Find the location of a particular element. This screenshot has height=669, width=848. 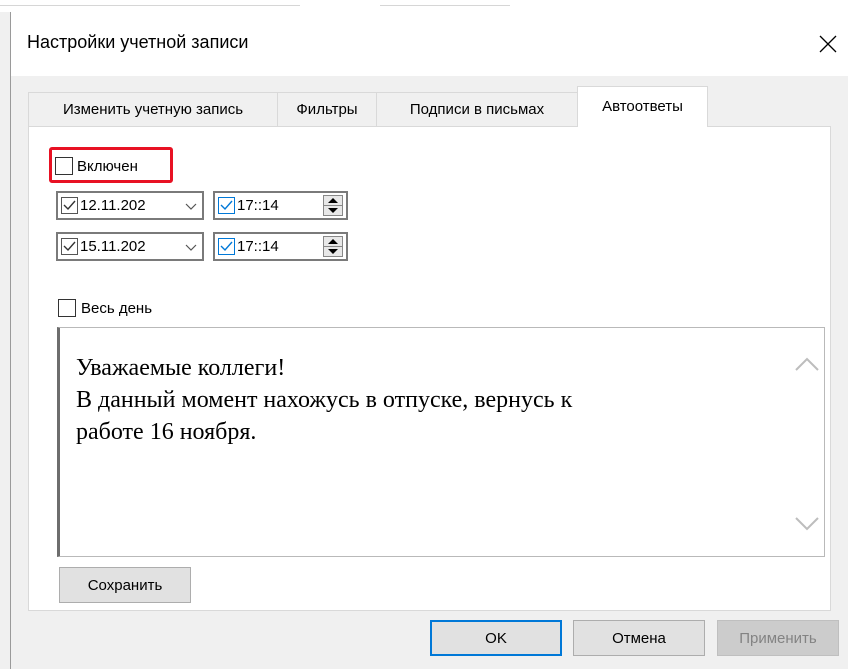

all-day-checkbox is located at coordinates (67, 308).